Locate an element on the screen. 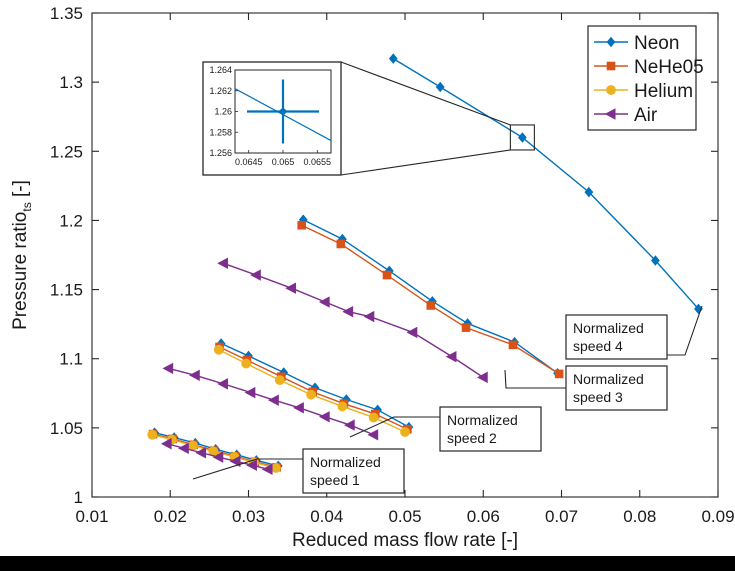  callout-label-line2: speed 2 is located at coordinates (472, 438).